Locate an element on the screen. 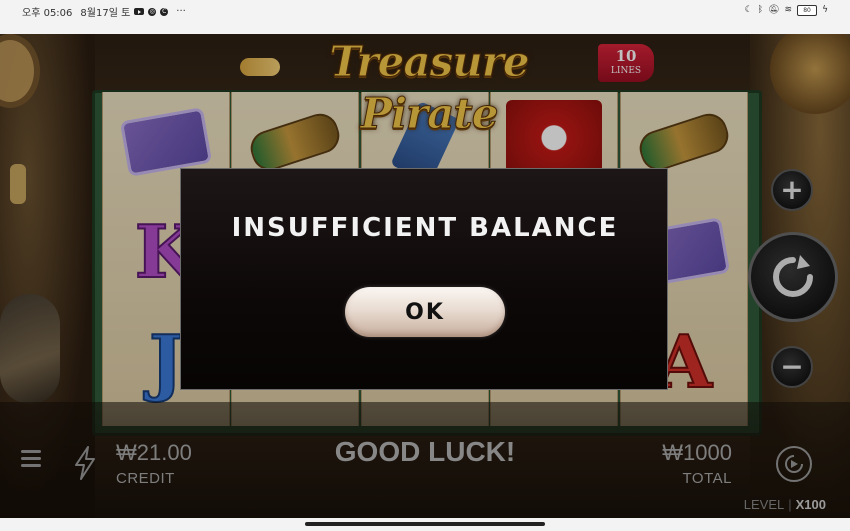 Image resolution: width=850 pixels, height=531 pixels. status-bar: 오후 05:06 8월17일 토 ◎ C ··· ☾ ᛒ 🔕︎ ≋ 80 ϟ is located at coordinates (425, 11).